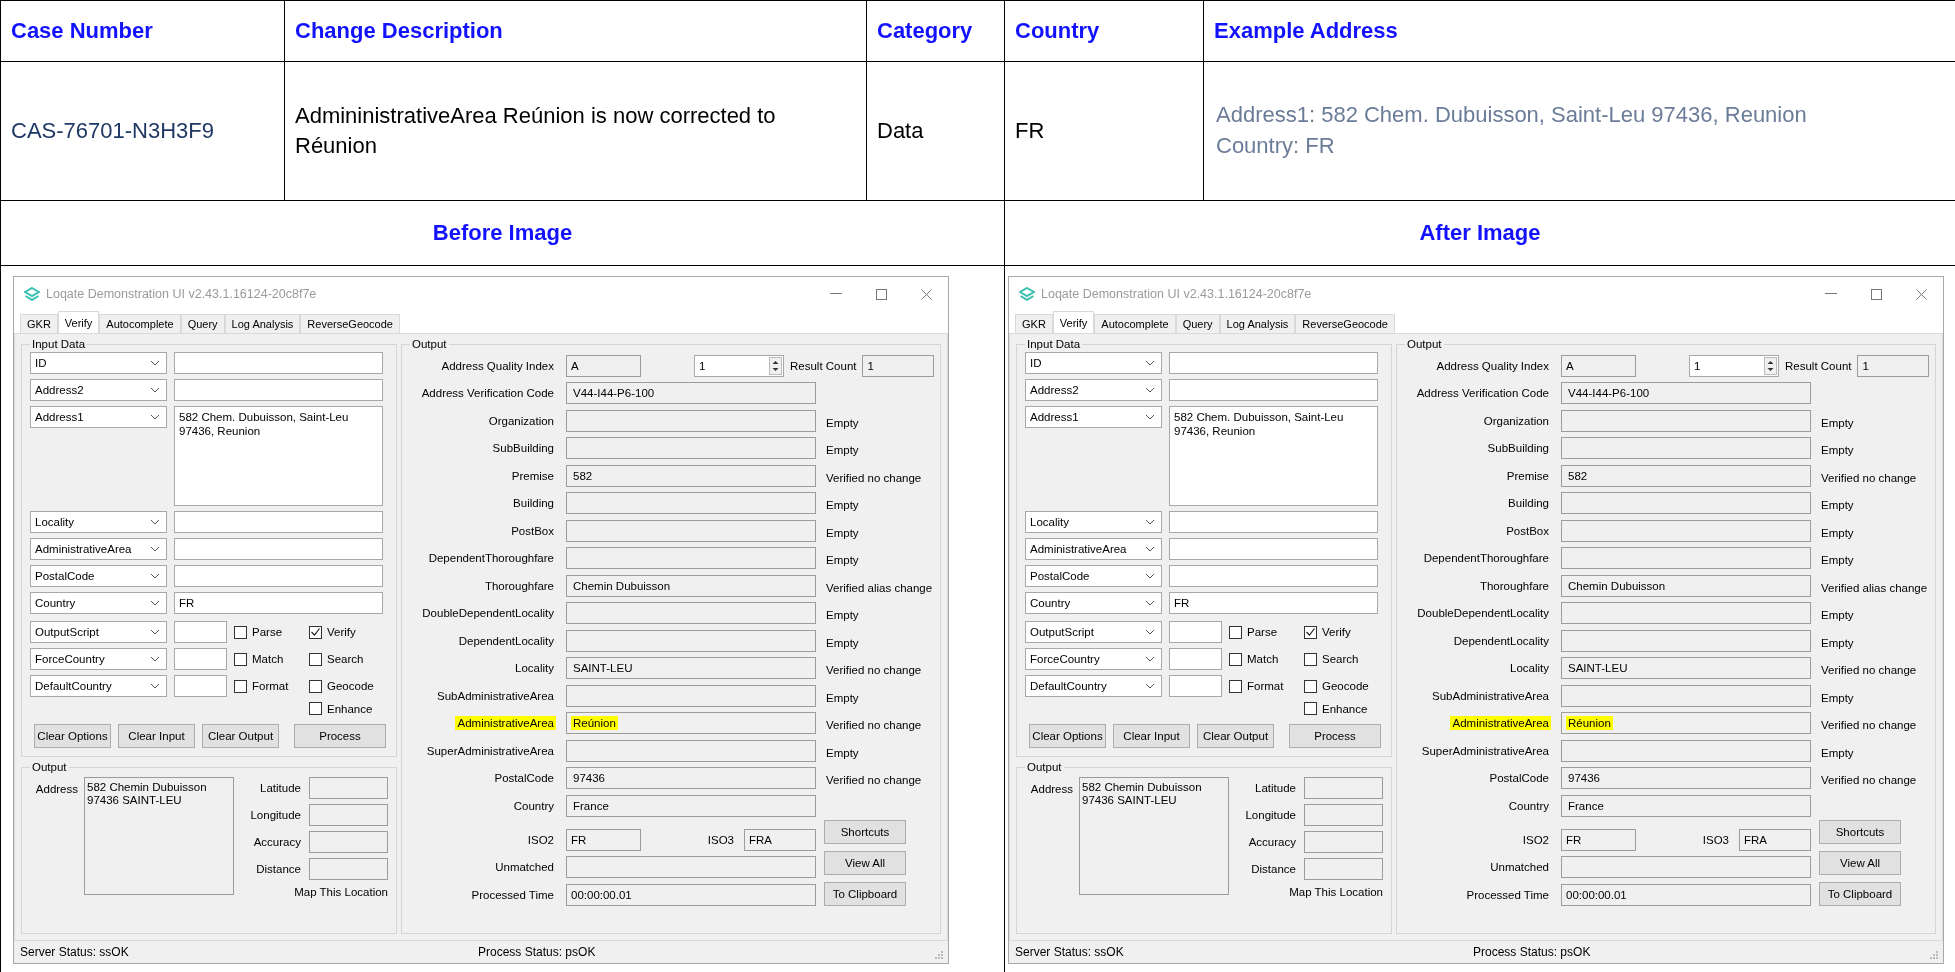 This screenshot has width=1955, height=972. I want to click on address-line: Address1: 582 Chem. Dubuisson, Saint-Leu 97436, Reunion, so click(1512, 115).